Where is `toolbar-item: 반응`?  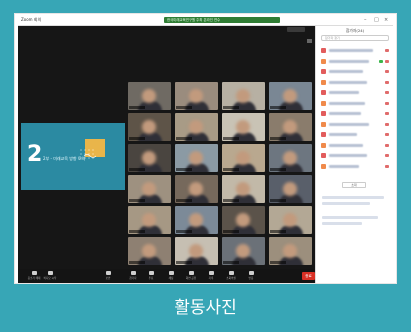
toolbar-item: 반응 is located at coordinates (251, 276).